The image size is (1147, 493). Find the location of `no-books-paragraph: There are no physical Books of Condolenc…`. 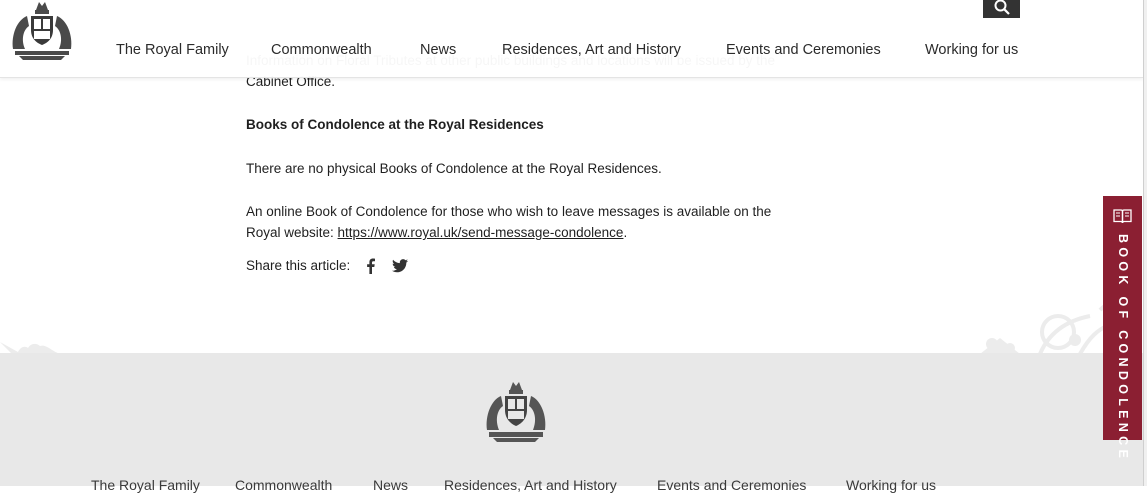

no-books-paragraph: There are no physical Books of Condolenc… is located at coordinates (454, 168).